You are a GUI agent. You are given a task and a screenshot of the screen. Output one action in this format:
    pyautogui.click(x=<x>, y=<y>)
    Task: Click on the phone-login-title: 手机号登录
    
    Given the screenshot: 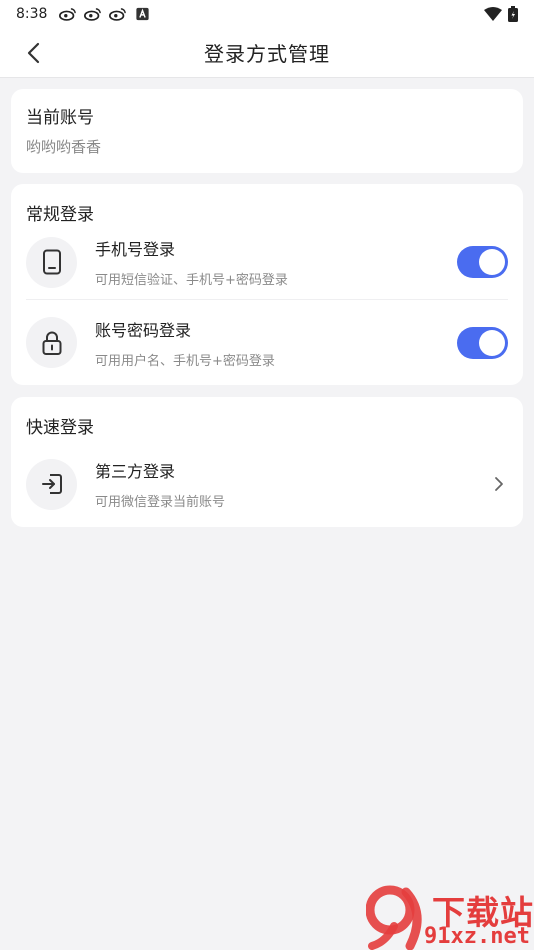 What is the action you would take?
    pyautogui.click(x=135, y=249)
    